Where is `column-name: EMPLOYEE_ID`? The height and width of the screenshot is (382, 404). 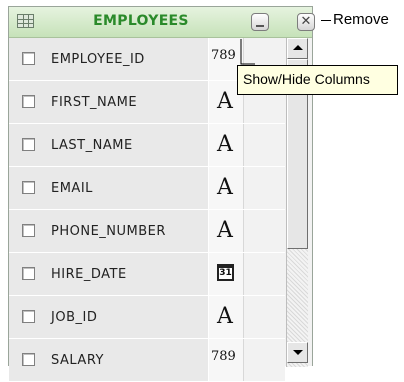 column-name: EMPLOYEE_ID is located at coordinates (98, 59).